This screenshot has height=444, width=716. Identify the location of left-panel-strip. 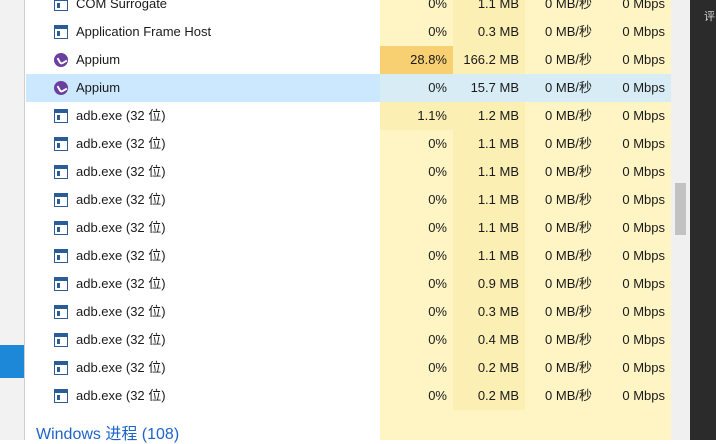
(12, 220).